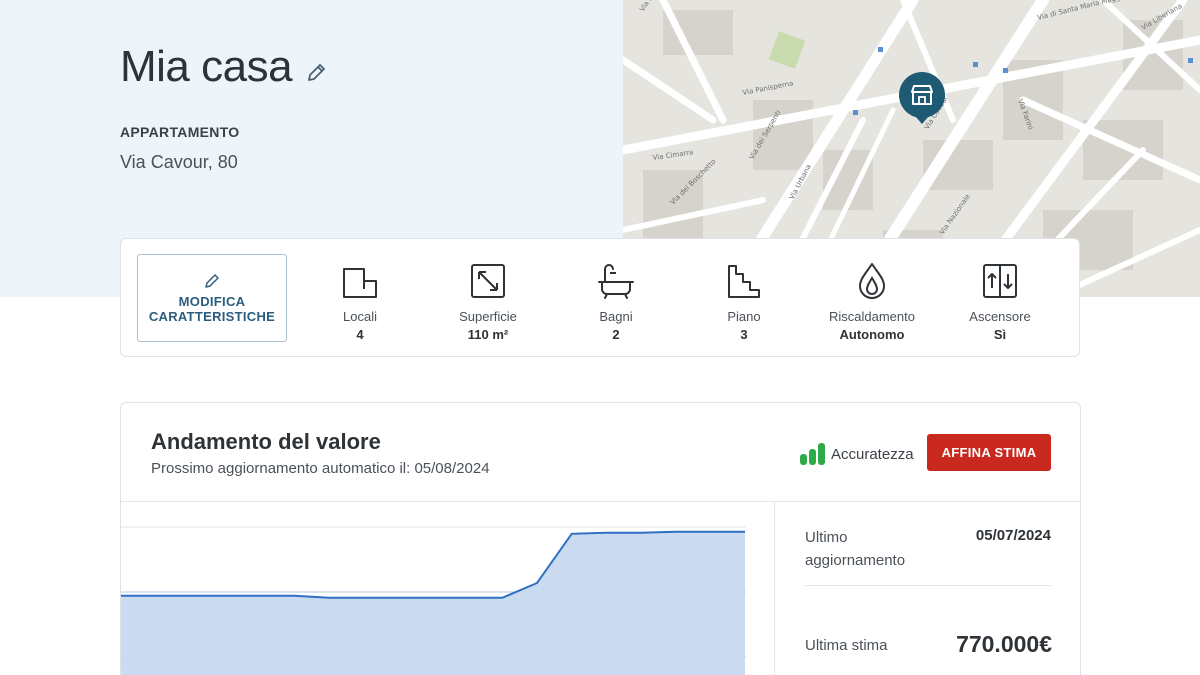 Image resolution: width=1200 pixels, height=675 pixels. What do you see at coordinates (1000, 316) in the screenshot?
I see `feature-elevator-label: Ascensore` at bounding box center [1000, 316].